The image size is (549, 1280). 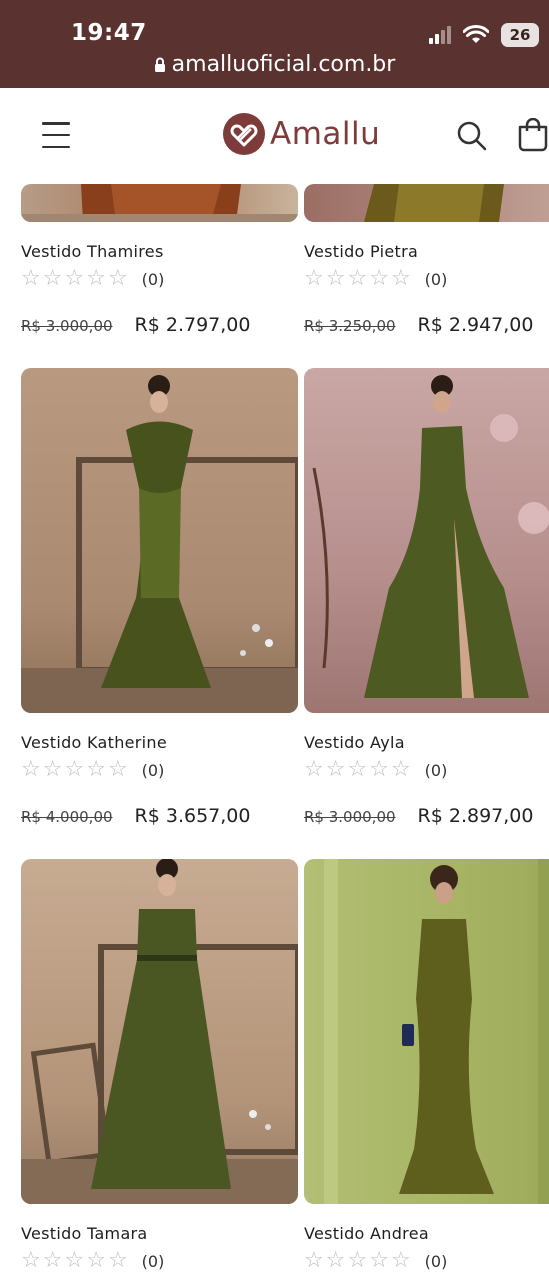 I want to click on site-header: Amallu, so click(x=274, y=136).